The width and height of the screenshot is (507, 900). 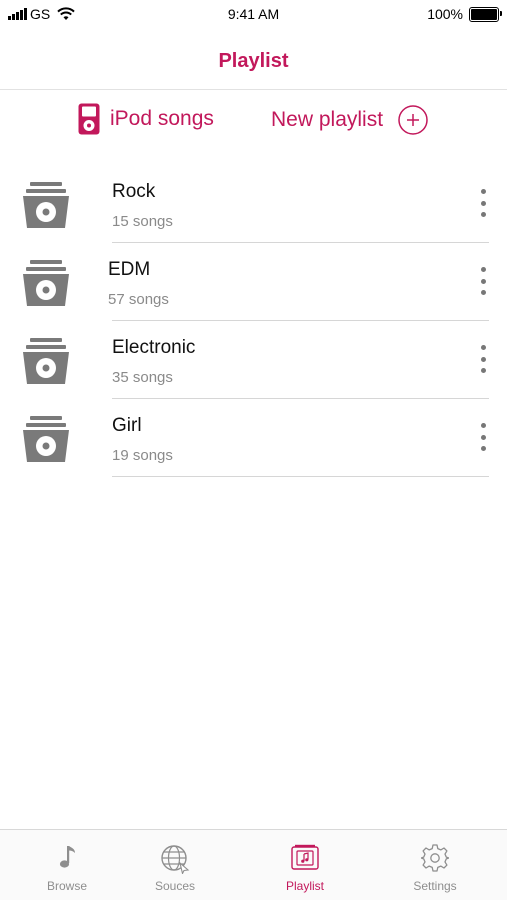 I want to click on ipod-icon, so click(x=89, y=119).